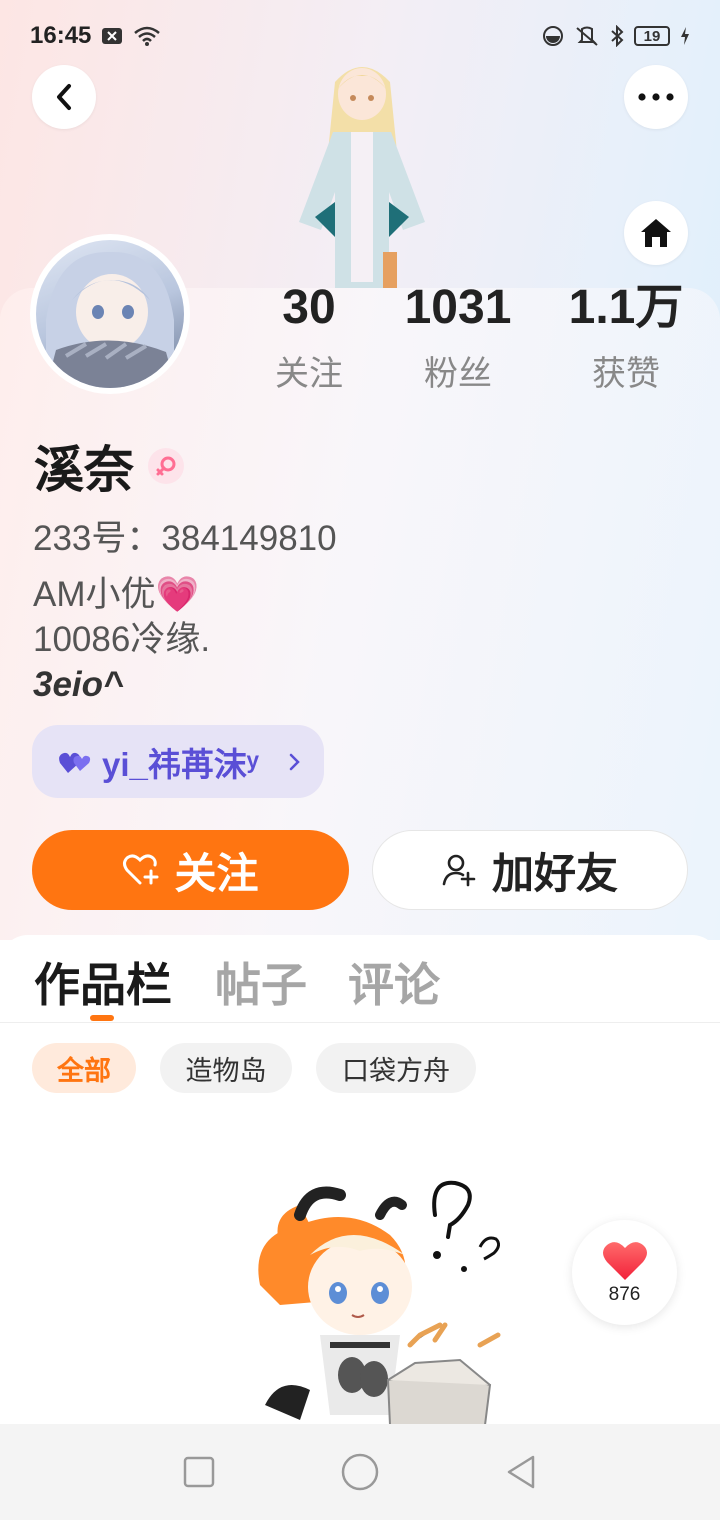 The height and width of the screenshot is (1520, 720). What do you see at coordinates (216, 873) in the screenshot?
I see `follow-label: 关注` at bounding box center [216, 873].